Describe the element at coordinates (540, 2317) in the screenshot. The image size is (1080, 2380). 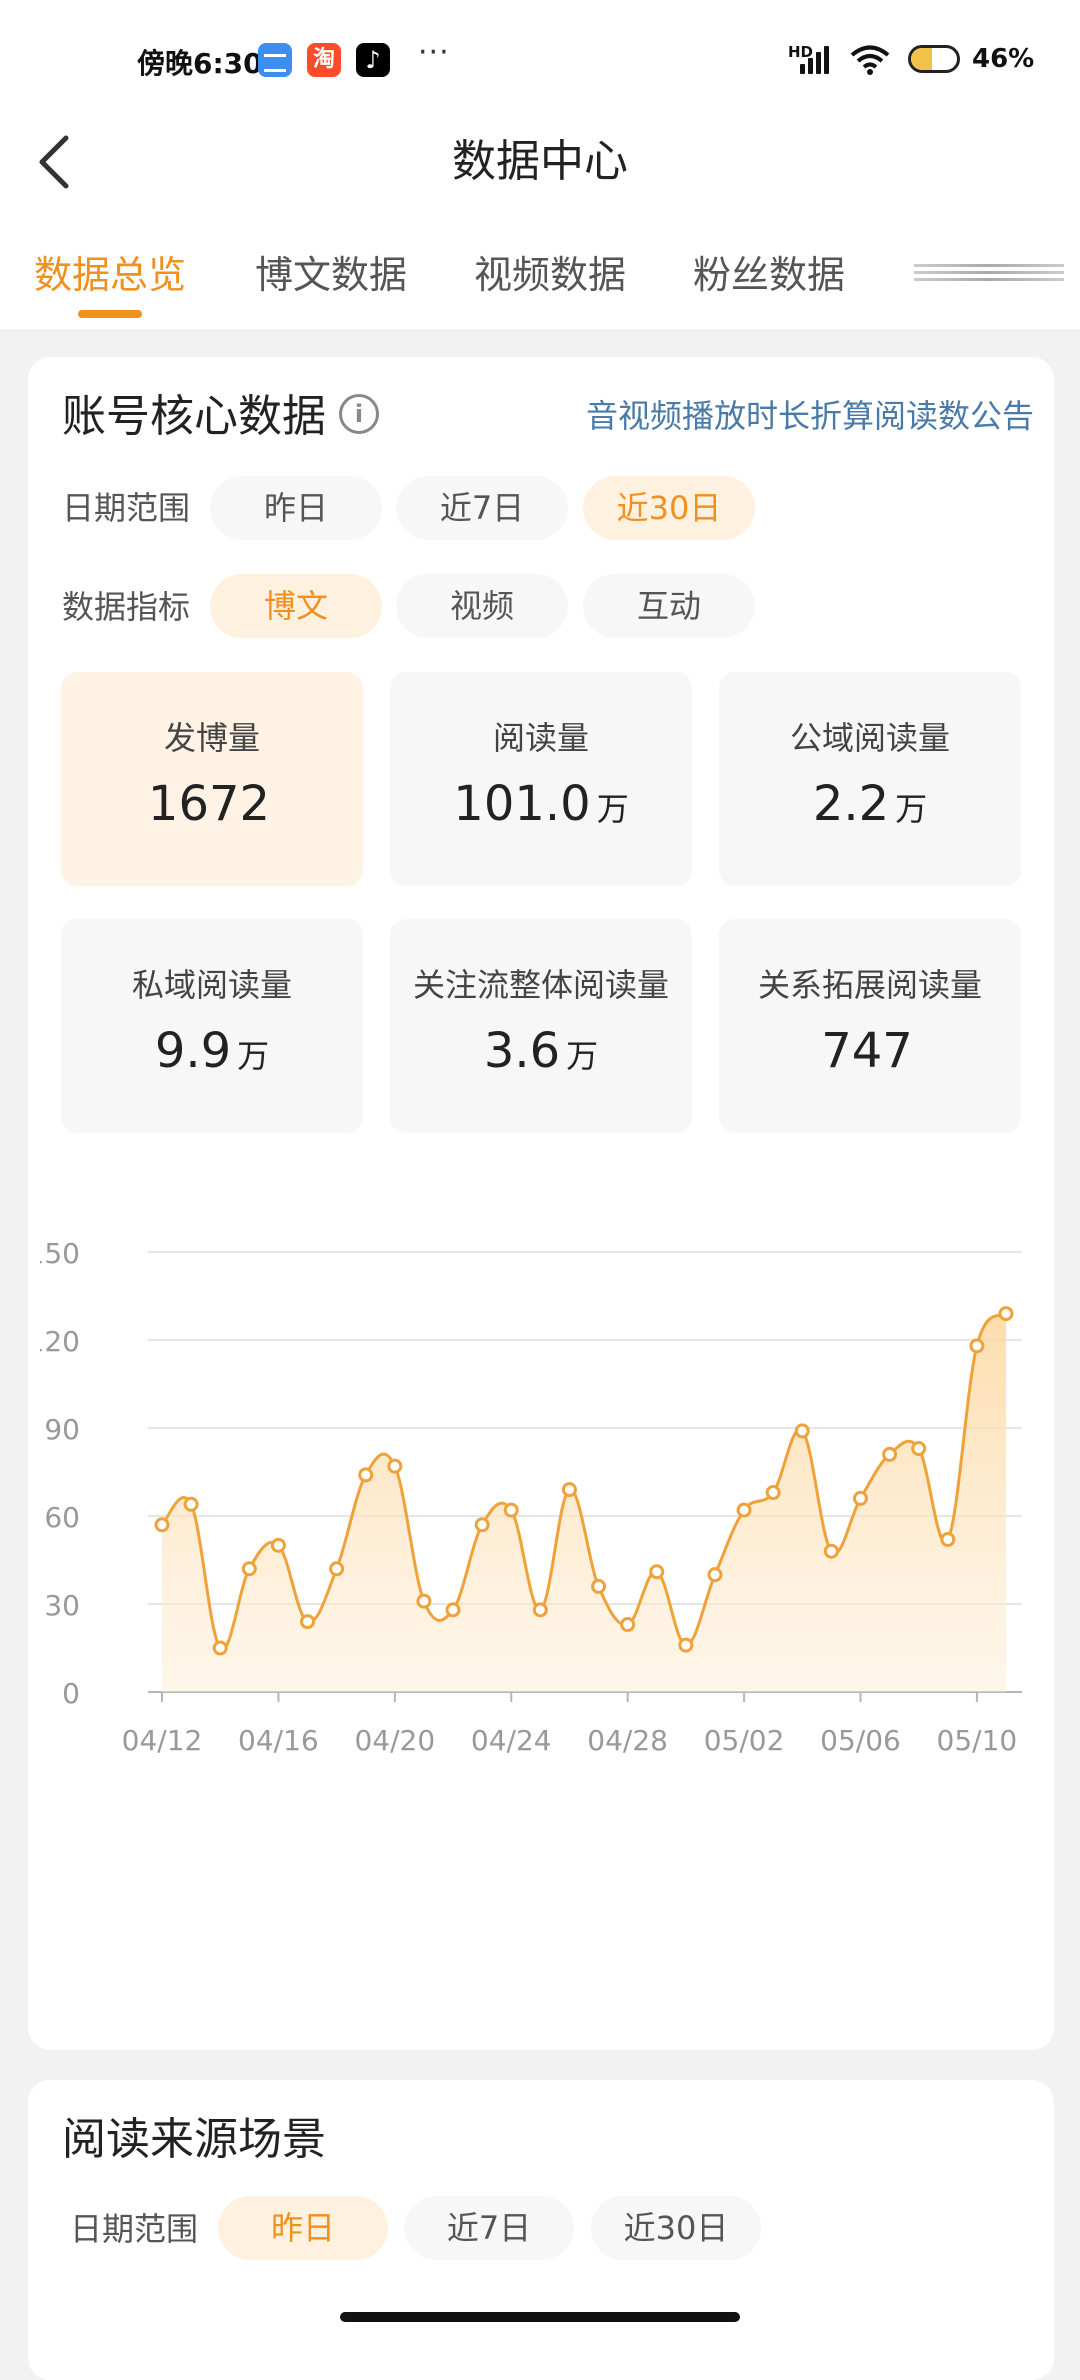
I see `home-indicator` at that location.